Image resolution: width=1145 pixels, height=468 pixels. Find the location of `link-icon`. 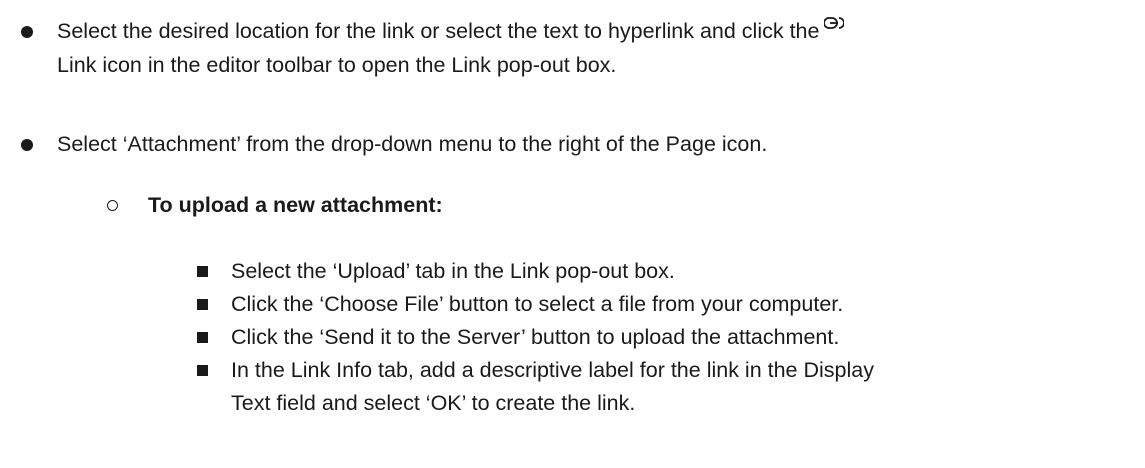

link-icon is located at coordinates (834, 23).